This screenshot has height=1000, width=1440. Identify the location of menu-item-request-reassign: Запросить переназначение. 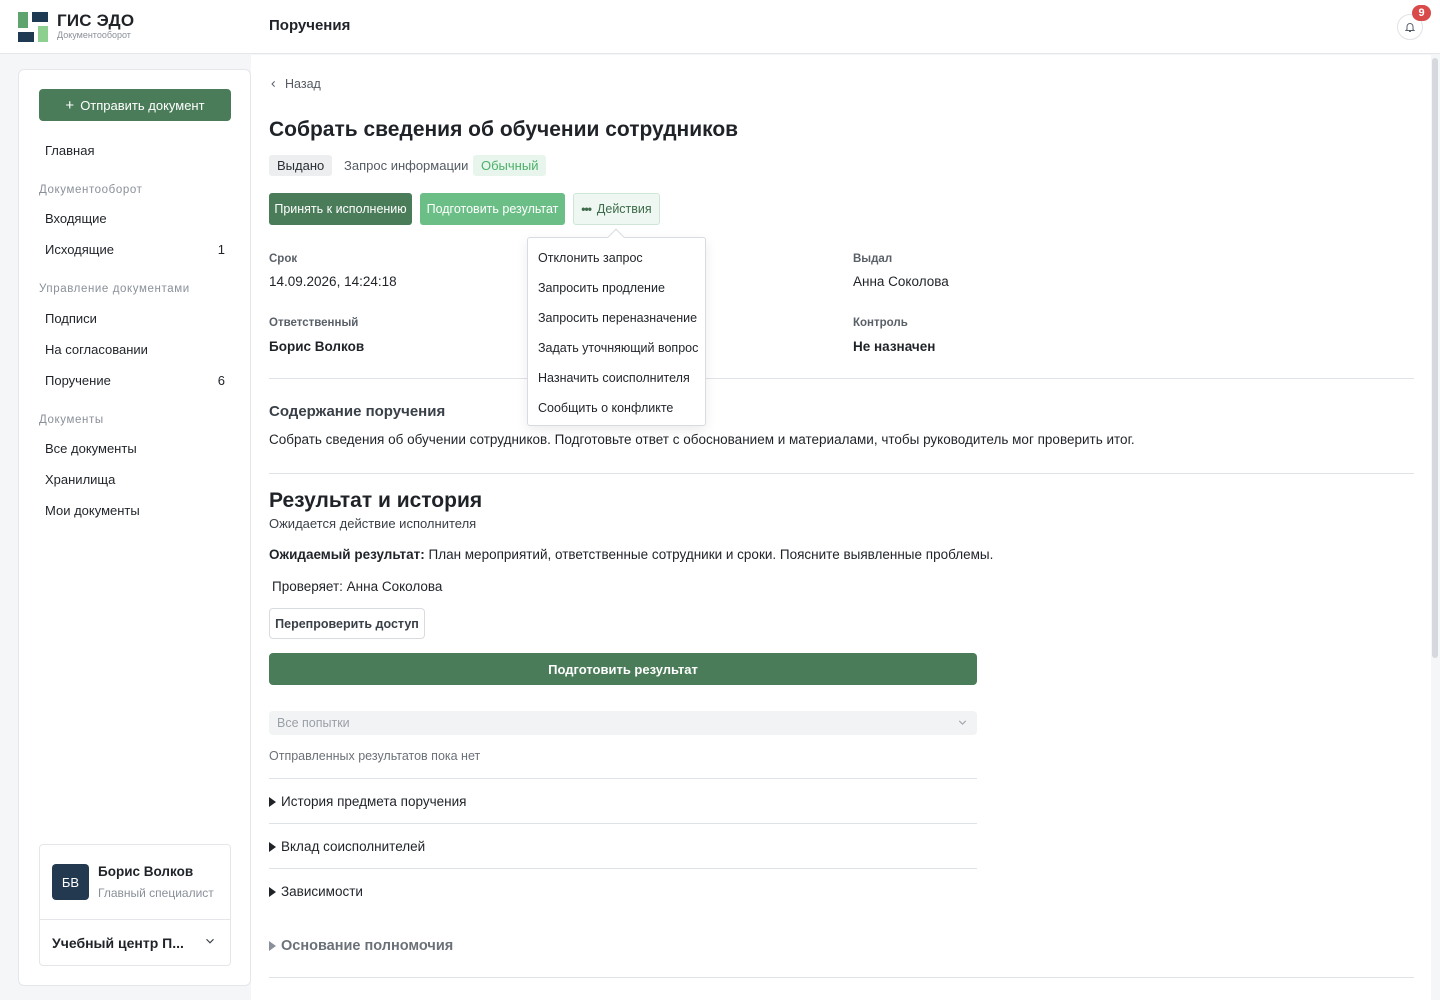
(617, 318).